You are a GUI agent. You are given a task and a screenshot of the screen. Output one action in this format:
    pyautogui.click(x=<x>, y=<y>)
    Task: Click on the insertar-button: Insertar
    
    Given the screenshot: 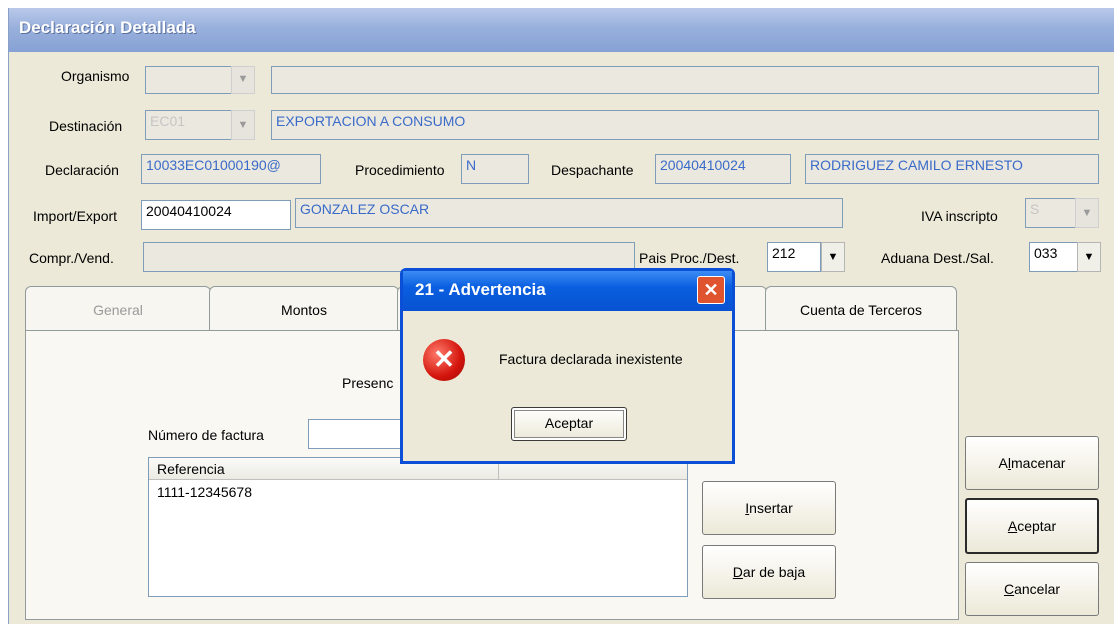 What is the action you would take?
    pyautogui.click(x=769, y=508)
    